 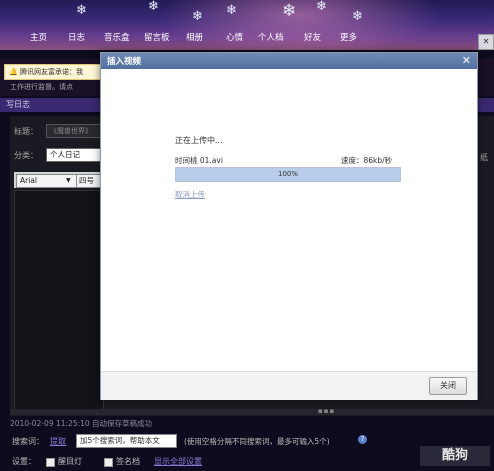 What do you see at coordinates (59, 302) in the screenshot?
I see `editor-content-area` at bounding box center [59, 302].